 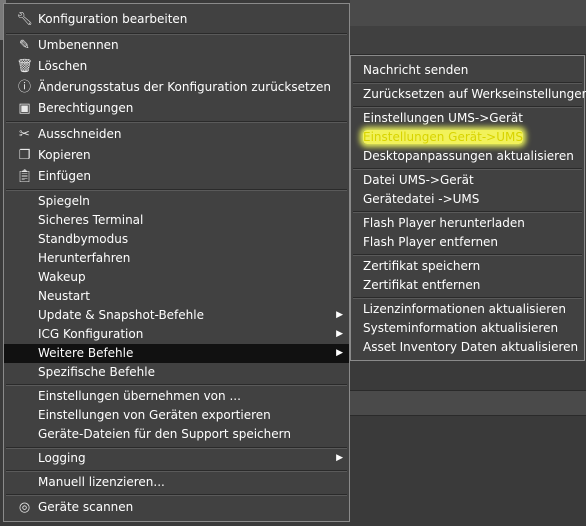 What do you see at coordinates (176, 277) in the screenshot?
I see `menu-item-wakeup: Wakeup` at bounding box center [176, 277].